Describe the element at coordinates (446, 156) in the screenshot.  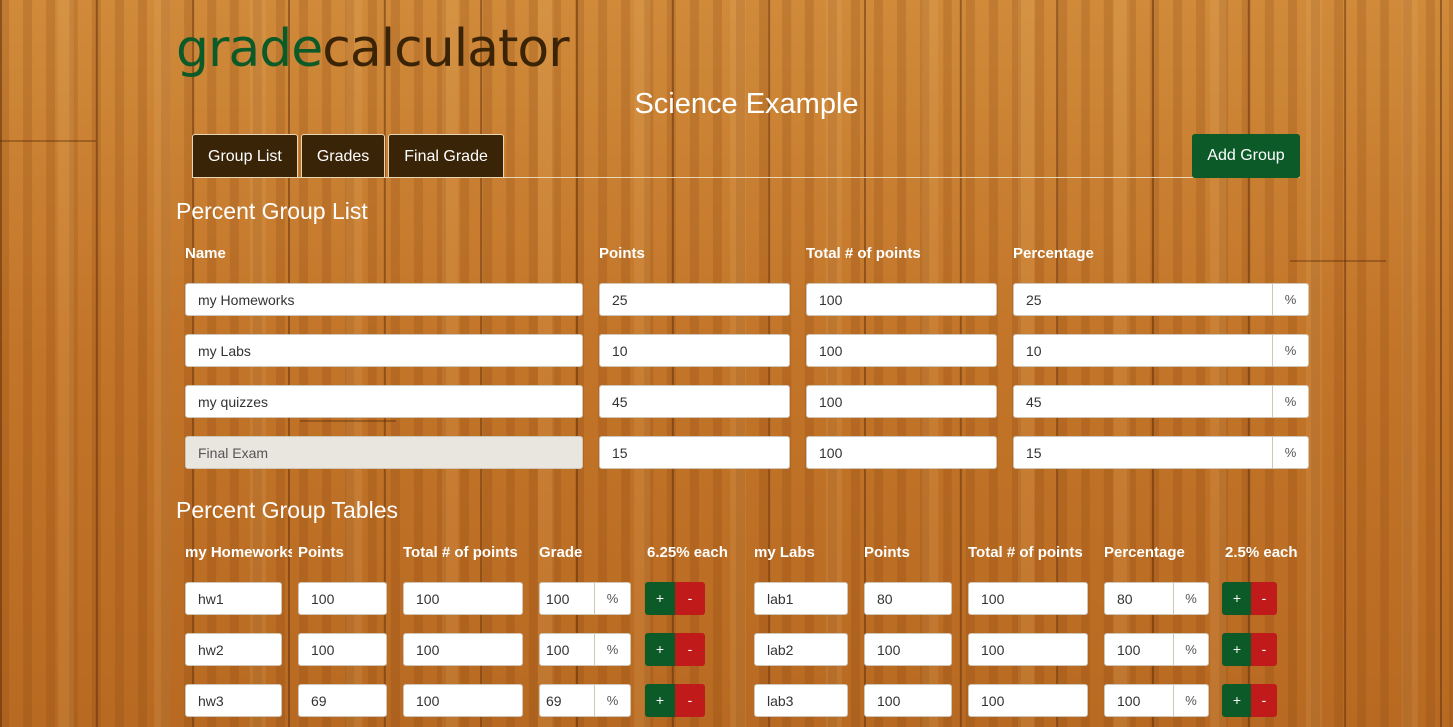
I see `tab-final-grade: Final Grade` at that location.